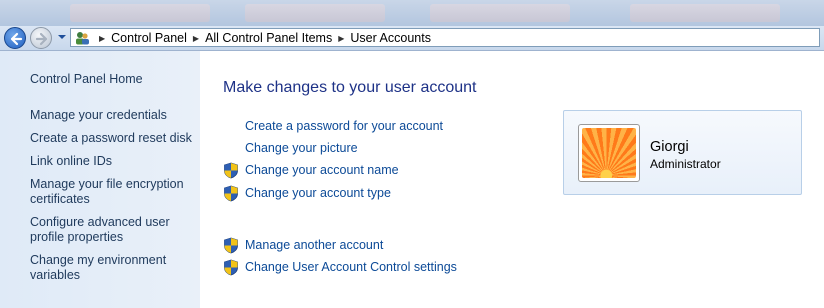 The height and width of the screenshot is (308, 824). What do you see at coordinates (62, 37) in the screenshot?
I see `recent-pages-dropdown-icon` at bounding box center [62, 37].